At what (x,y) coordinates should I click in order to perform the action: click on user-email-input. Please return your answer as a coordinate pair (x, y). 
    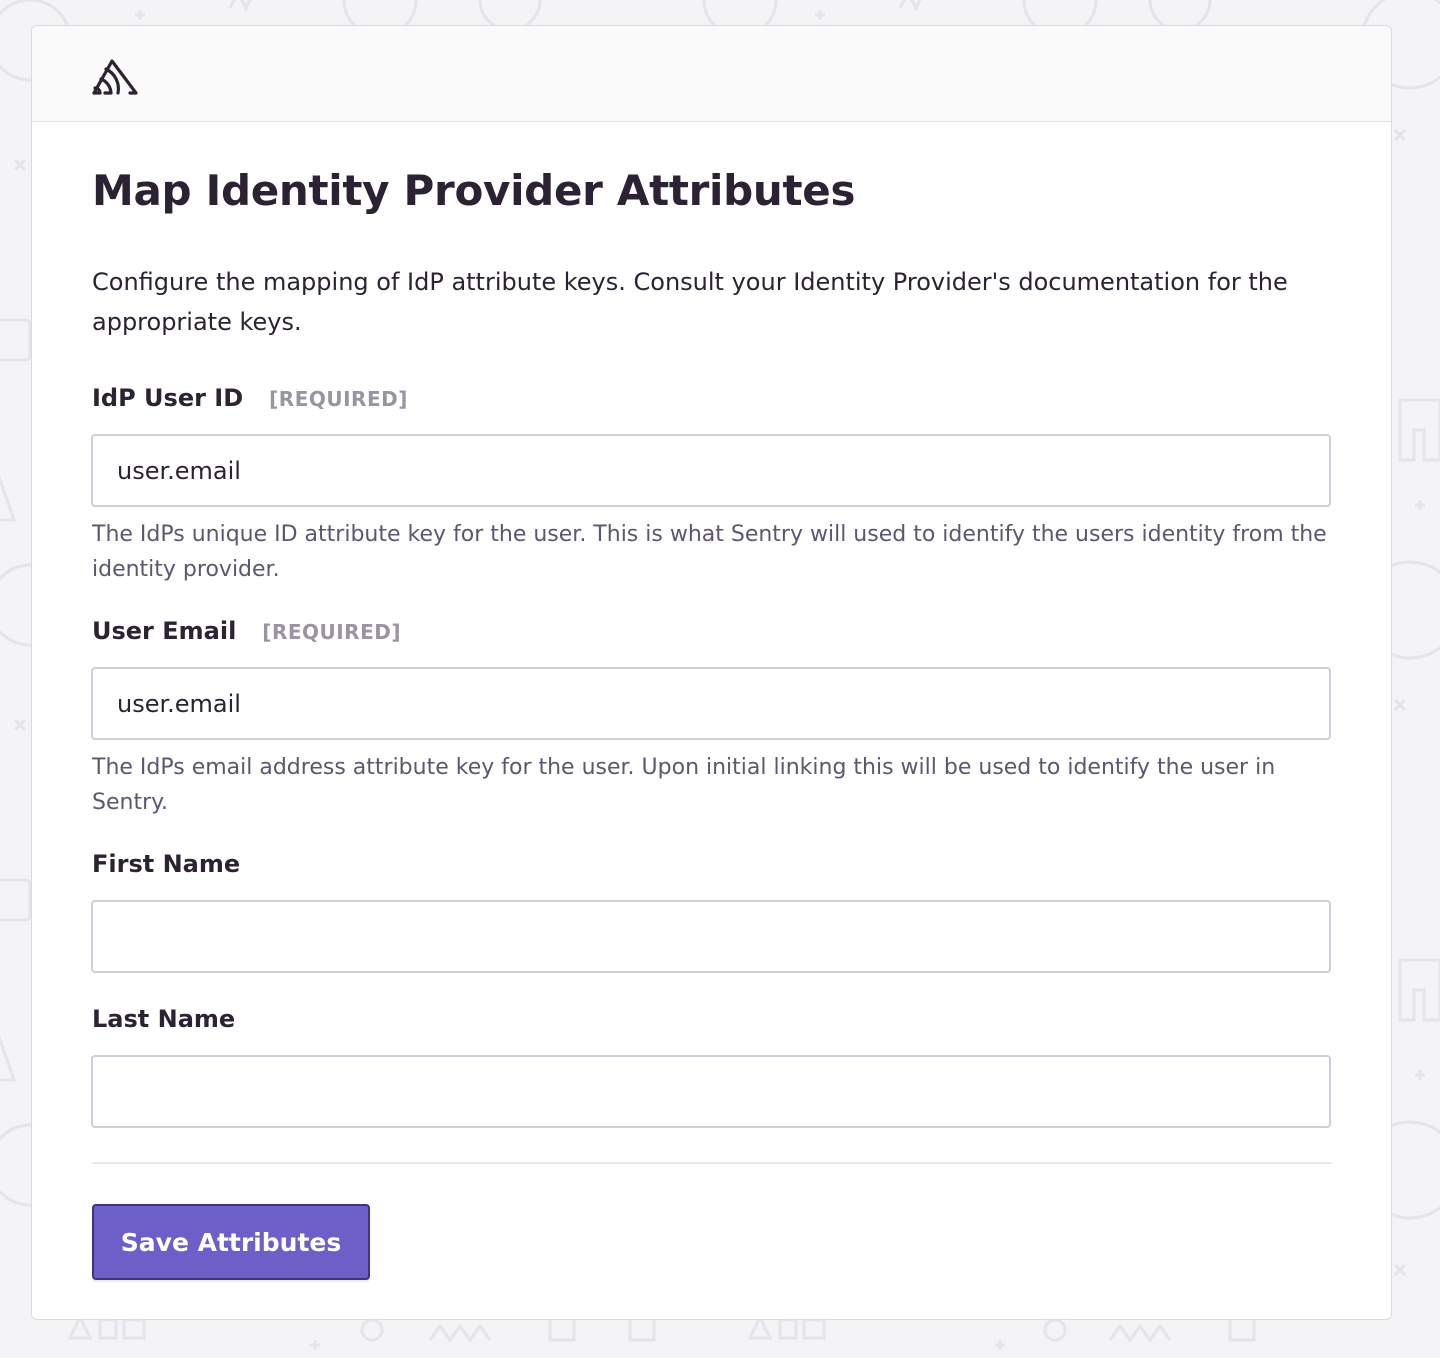
    Looking at the image, I should click on (711, 703).